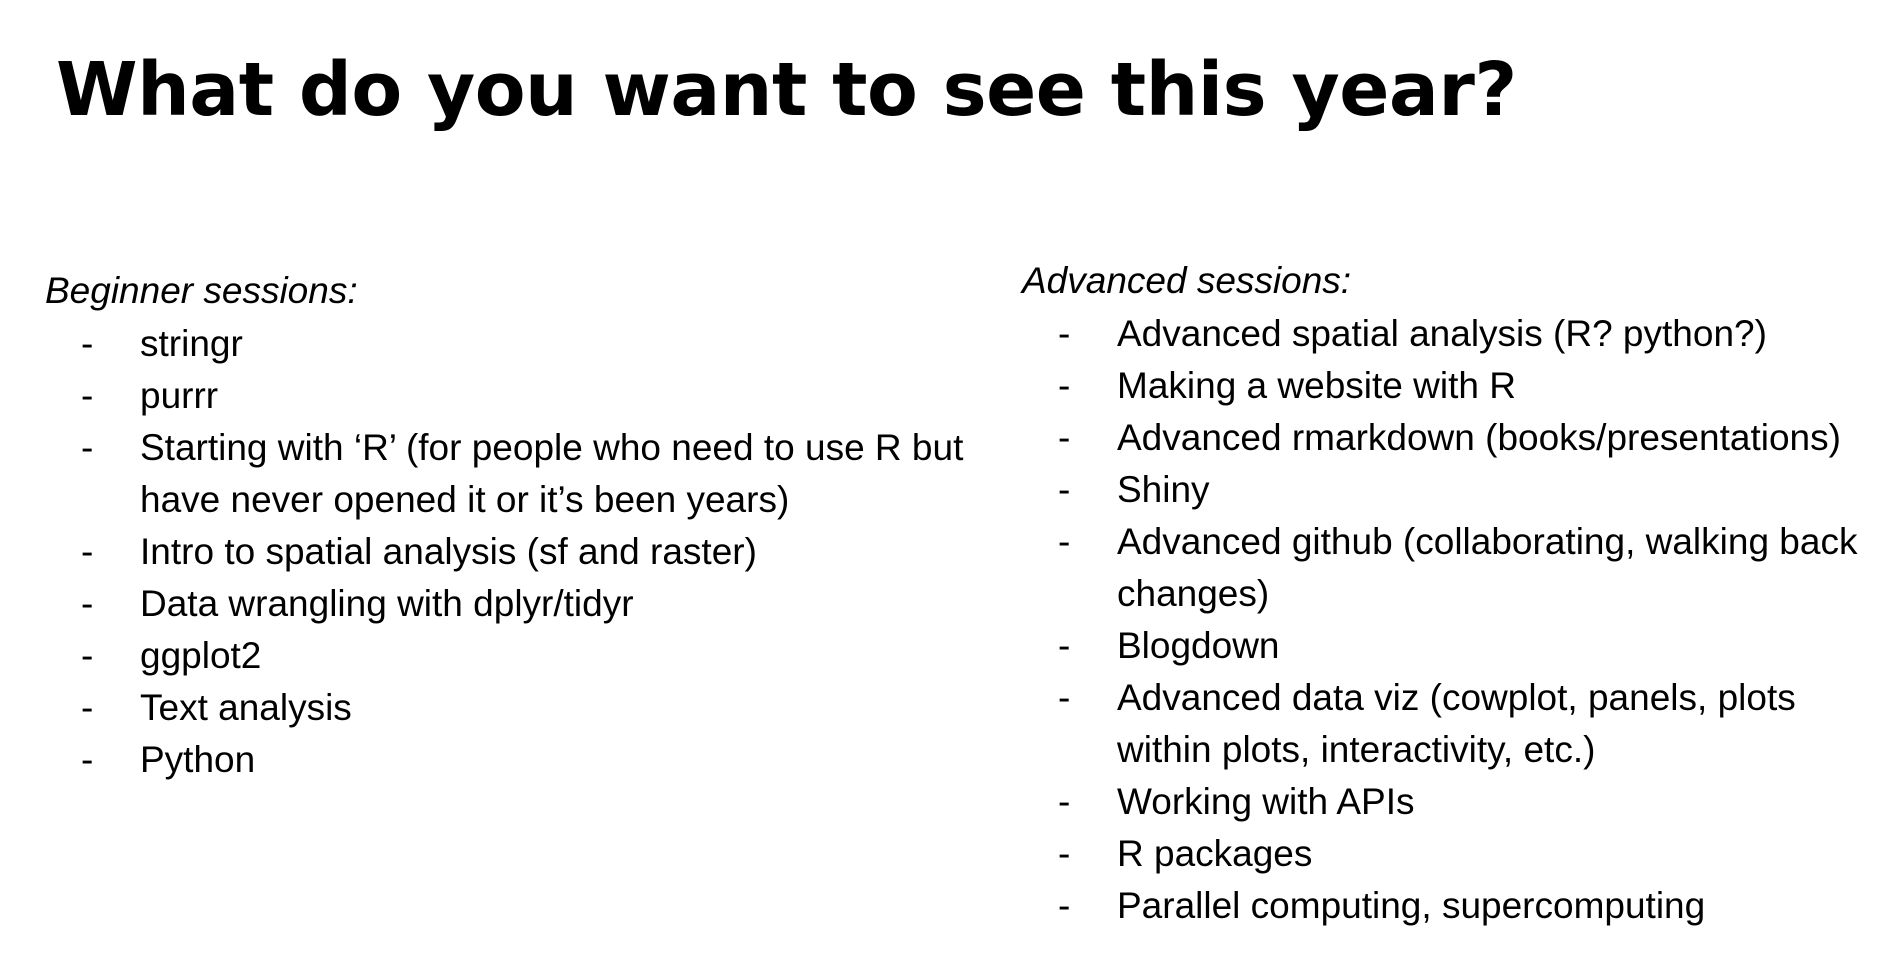 The height and width of the screenshot is (977, 1892). What do you see at coordinates (525, 760) in the screenshot?
I see `list-item: - Python` at bounding box center [525, 760].